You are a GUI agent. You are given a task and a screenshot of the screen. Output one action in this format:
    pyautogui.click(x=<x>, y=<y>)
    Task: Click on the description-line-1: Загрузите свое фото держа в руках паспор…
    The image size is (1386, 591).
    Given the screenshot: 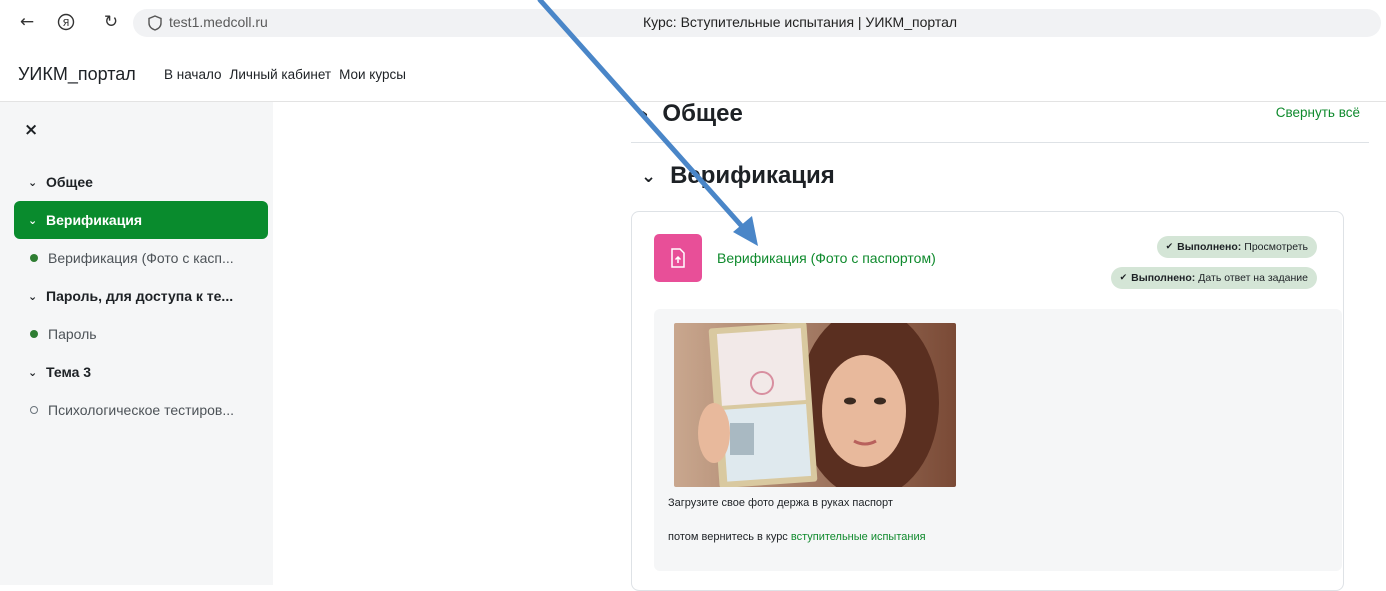 What is the action you would take?
    pyautogui.click(x=780, y=503)
    